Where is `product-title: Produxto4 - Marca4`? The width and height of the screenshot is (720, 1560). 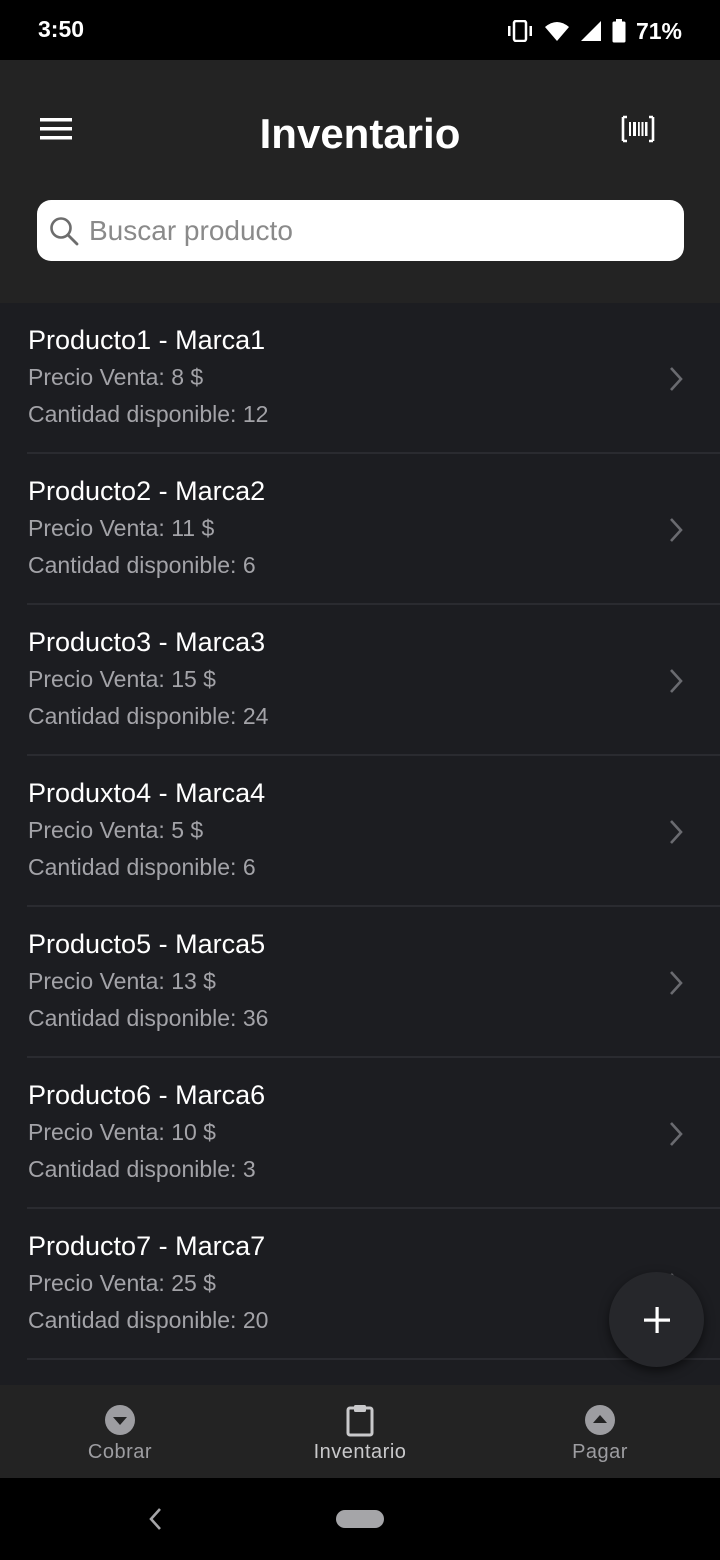 product-title: Produxto4 - Marca4 is located at coordinates (147, 793).